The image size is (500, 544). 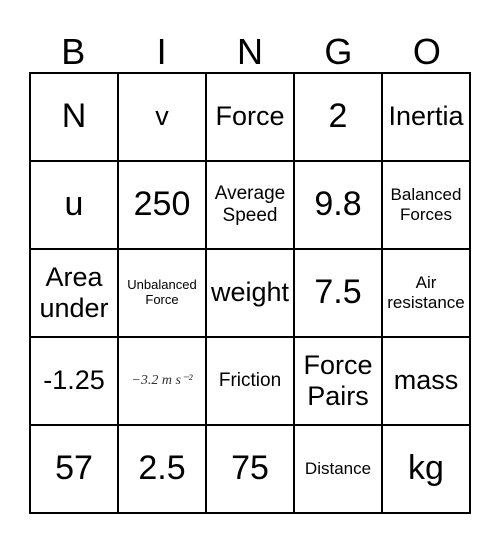 What do you see at coordinates (250, 469) in the screenshot?
I see `bingo-cell: 75` at bounding box center [250, 469].